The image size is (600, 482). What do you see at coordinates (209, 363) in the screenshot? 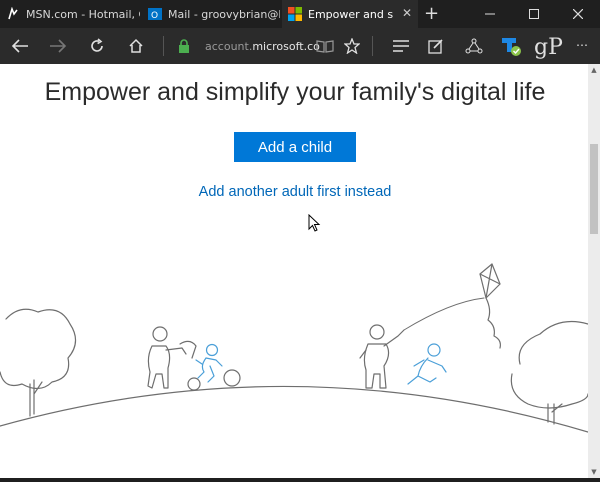
I see `left-child-figure` at bounding box center [209, 363].